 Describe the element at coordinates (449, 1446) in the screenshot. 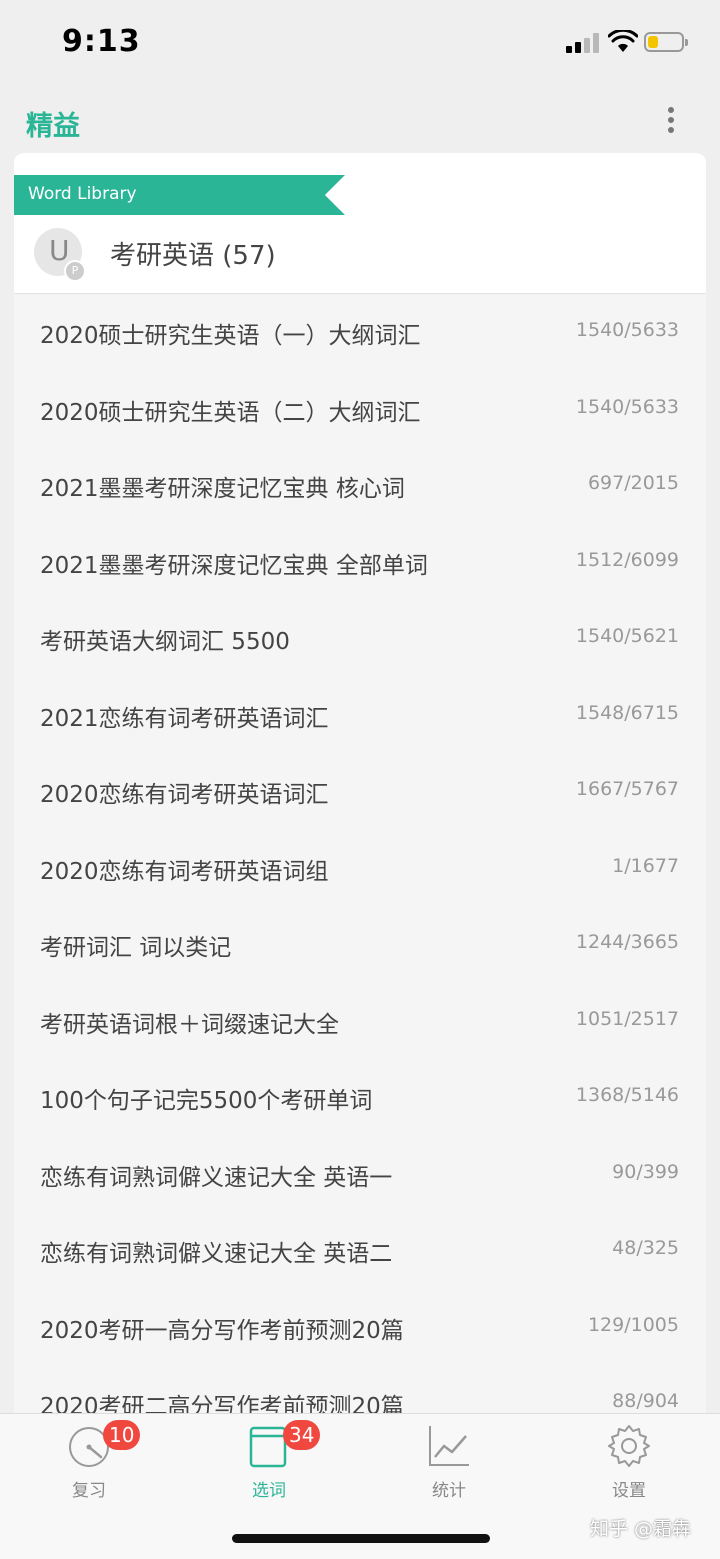

I see `line-chart-icon` at that location.